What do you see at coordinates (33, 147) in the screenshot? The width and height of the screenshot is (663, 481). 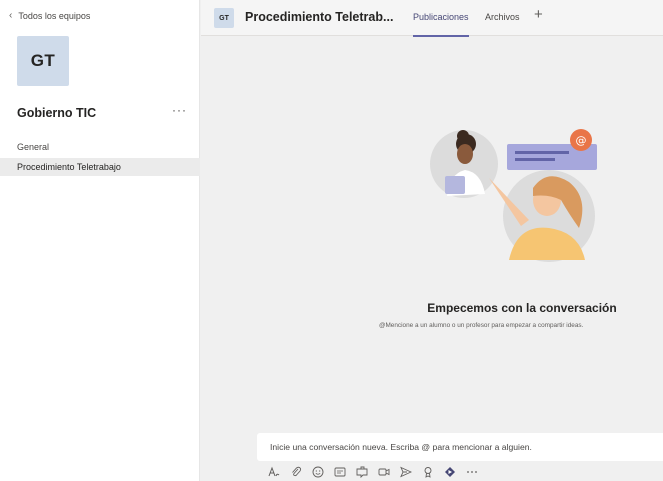 I see `channel-label: General` at bounding box center [33, 147].